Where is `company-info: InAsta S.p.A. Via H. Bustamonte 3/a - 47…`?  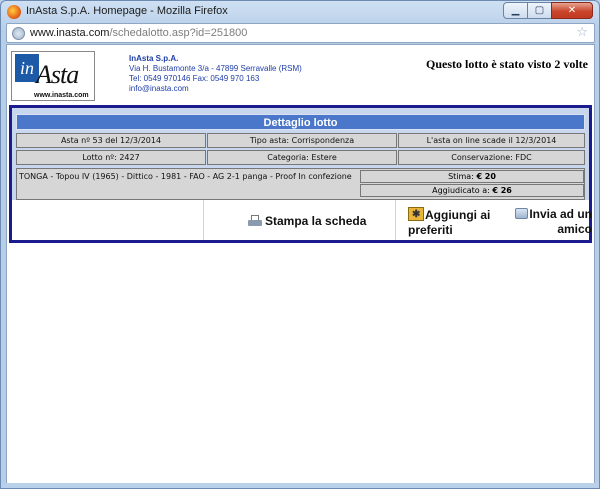 company-info: InAsta S.p.A. Via H. Bustamonte 3/a - 47… is located at coordinates (215, 74).